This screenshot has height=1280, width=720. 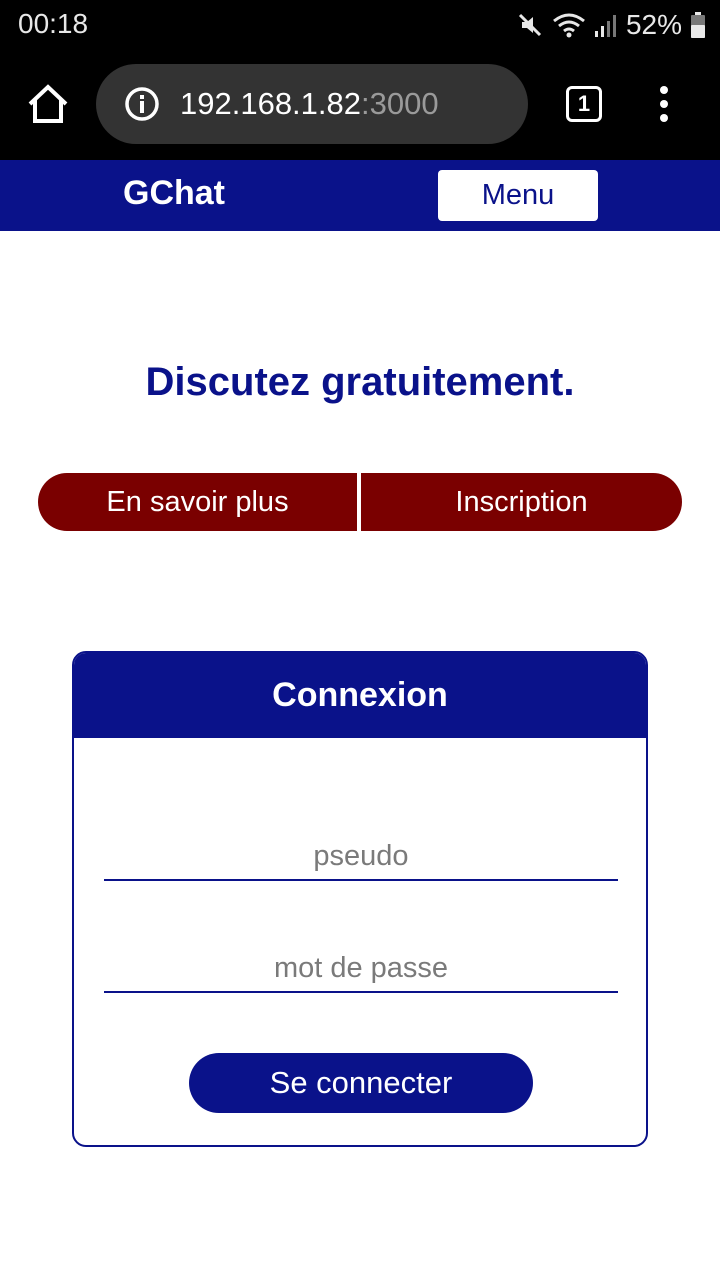 What do you see at coordinates (664, 104) in the screenshot?
I see `more-vert-icon` at bounding box center [664, 104].